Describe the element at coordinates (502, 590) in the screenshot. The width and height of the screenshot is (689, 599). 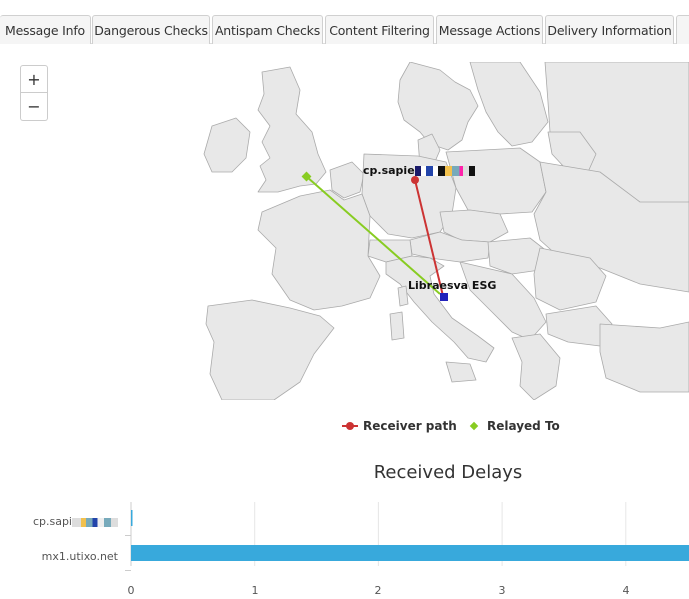
I see `x-tick-label: 3` at that location.